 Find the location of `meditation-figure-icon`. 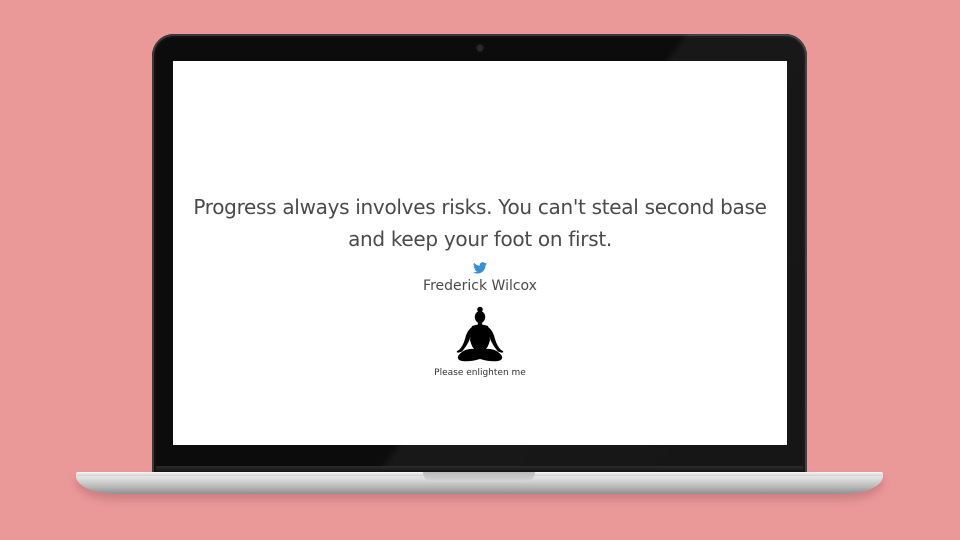

meditation-figure-icon is located at coordinates (480, 334).